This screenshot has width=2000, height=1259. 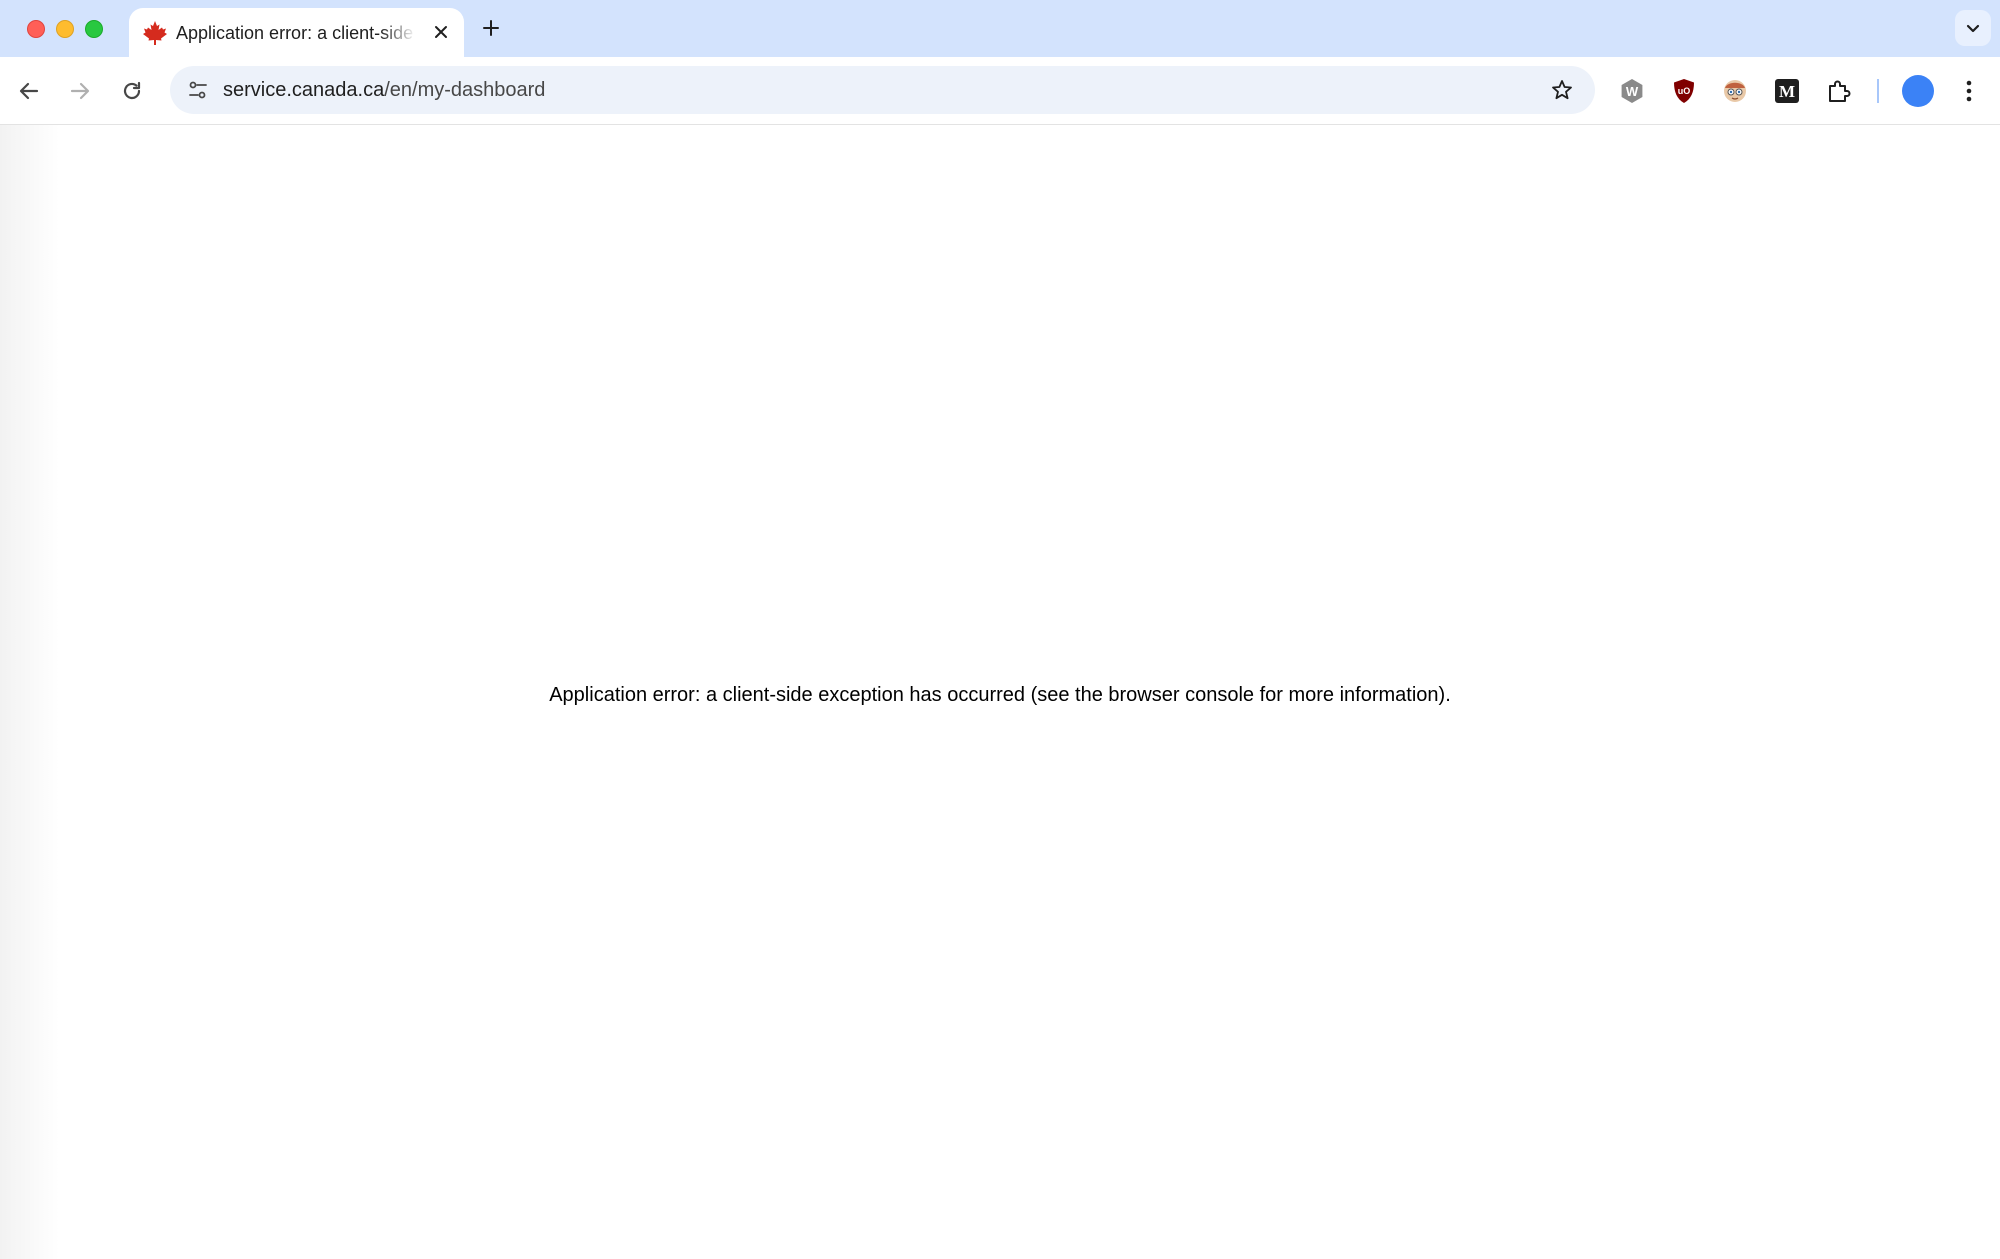 I want to click on new-tab-button, so click(x=491, y=28).